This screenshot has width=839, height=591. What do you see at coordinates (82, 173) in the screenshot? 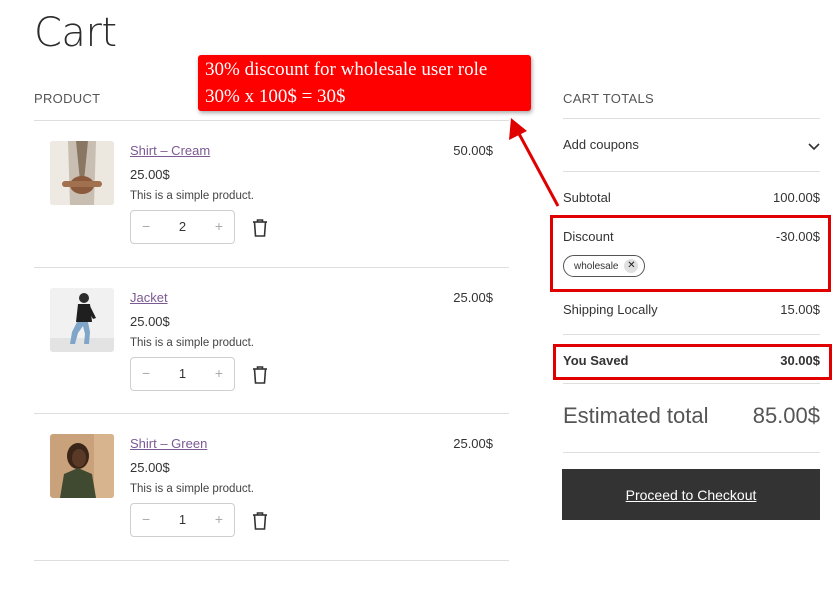
I see `product-image-shirt-cream` at bounding box center [82, 173].